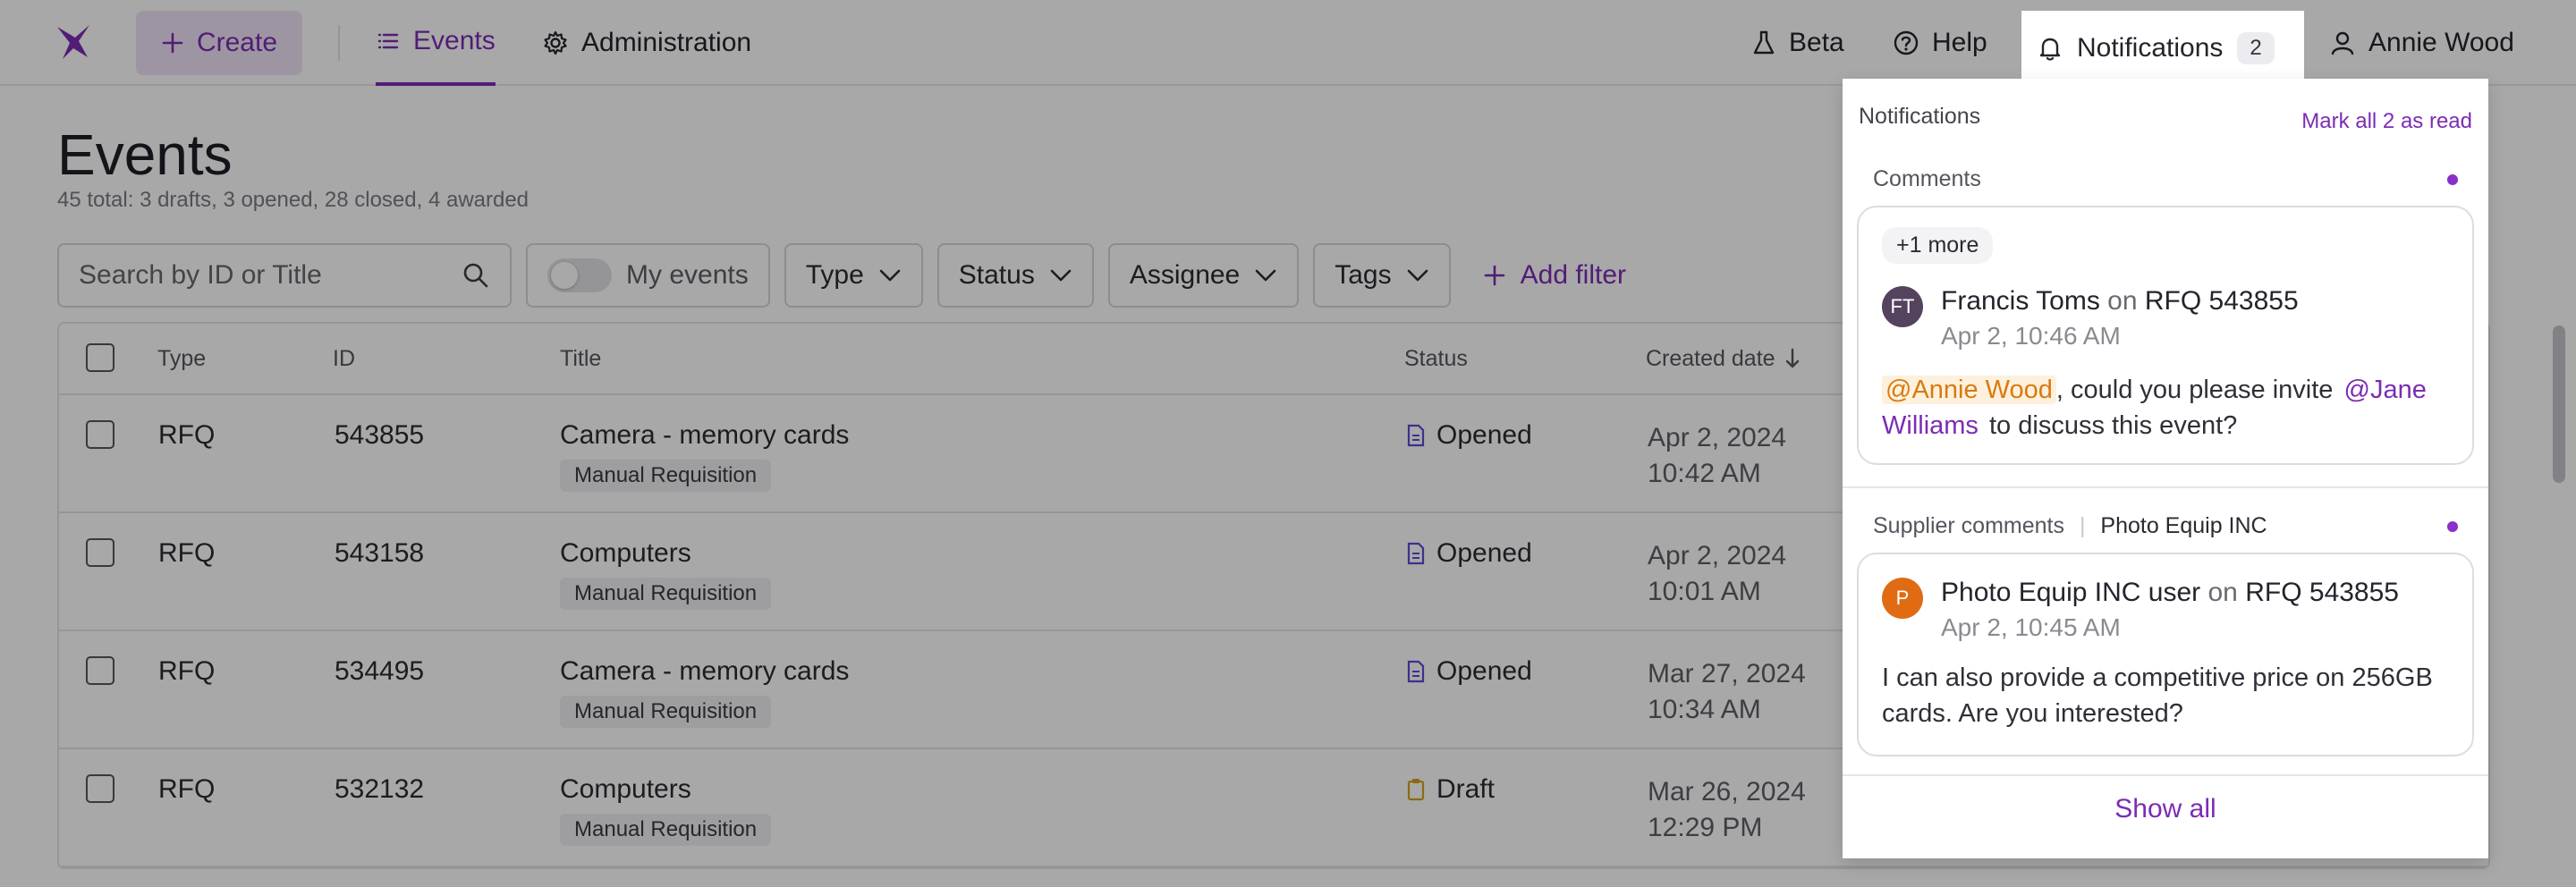 This screenshot has height=887, width=2576. Describe the element at coordinates (2031, 336) in the screenshot. I see `comment-timestamp: Apr 2, 10:46 AM` at that location.